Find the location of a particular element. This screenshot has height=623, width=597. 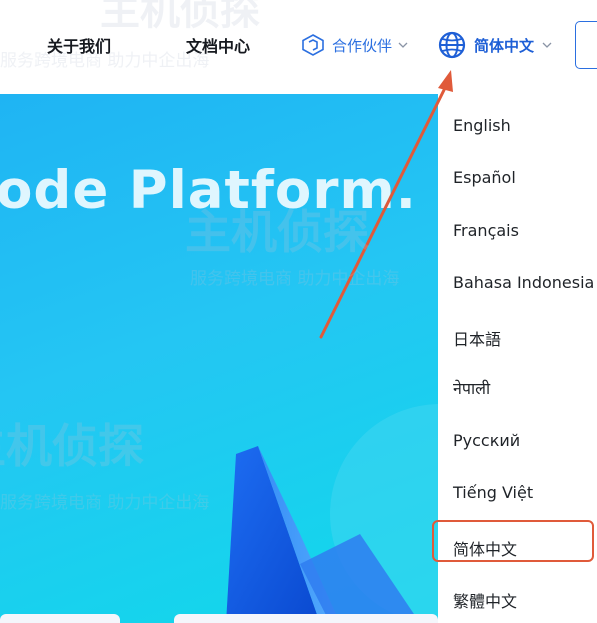

nav-partners-menu: 合作伙伴 is located at coordinates (354, 45).